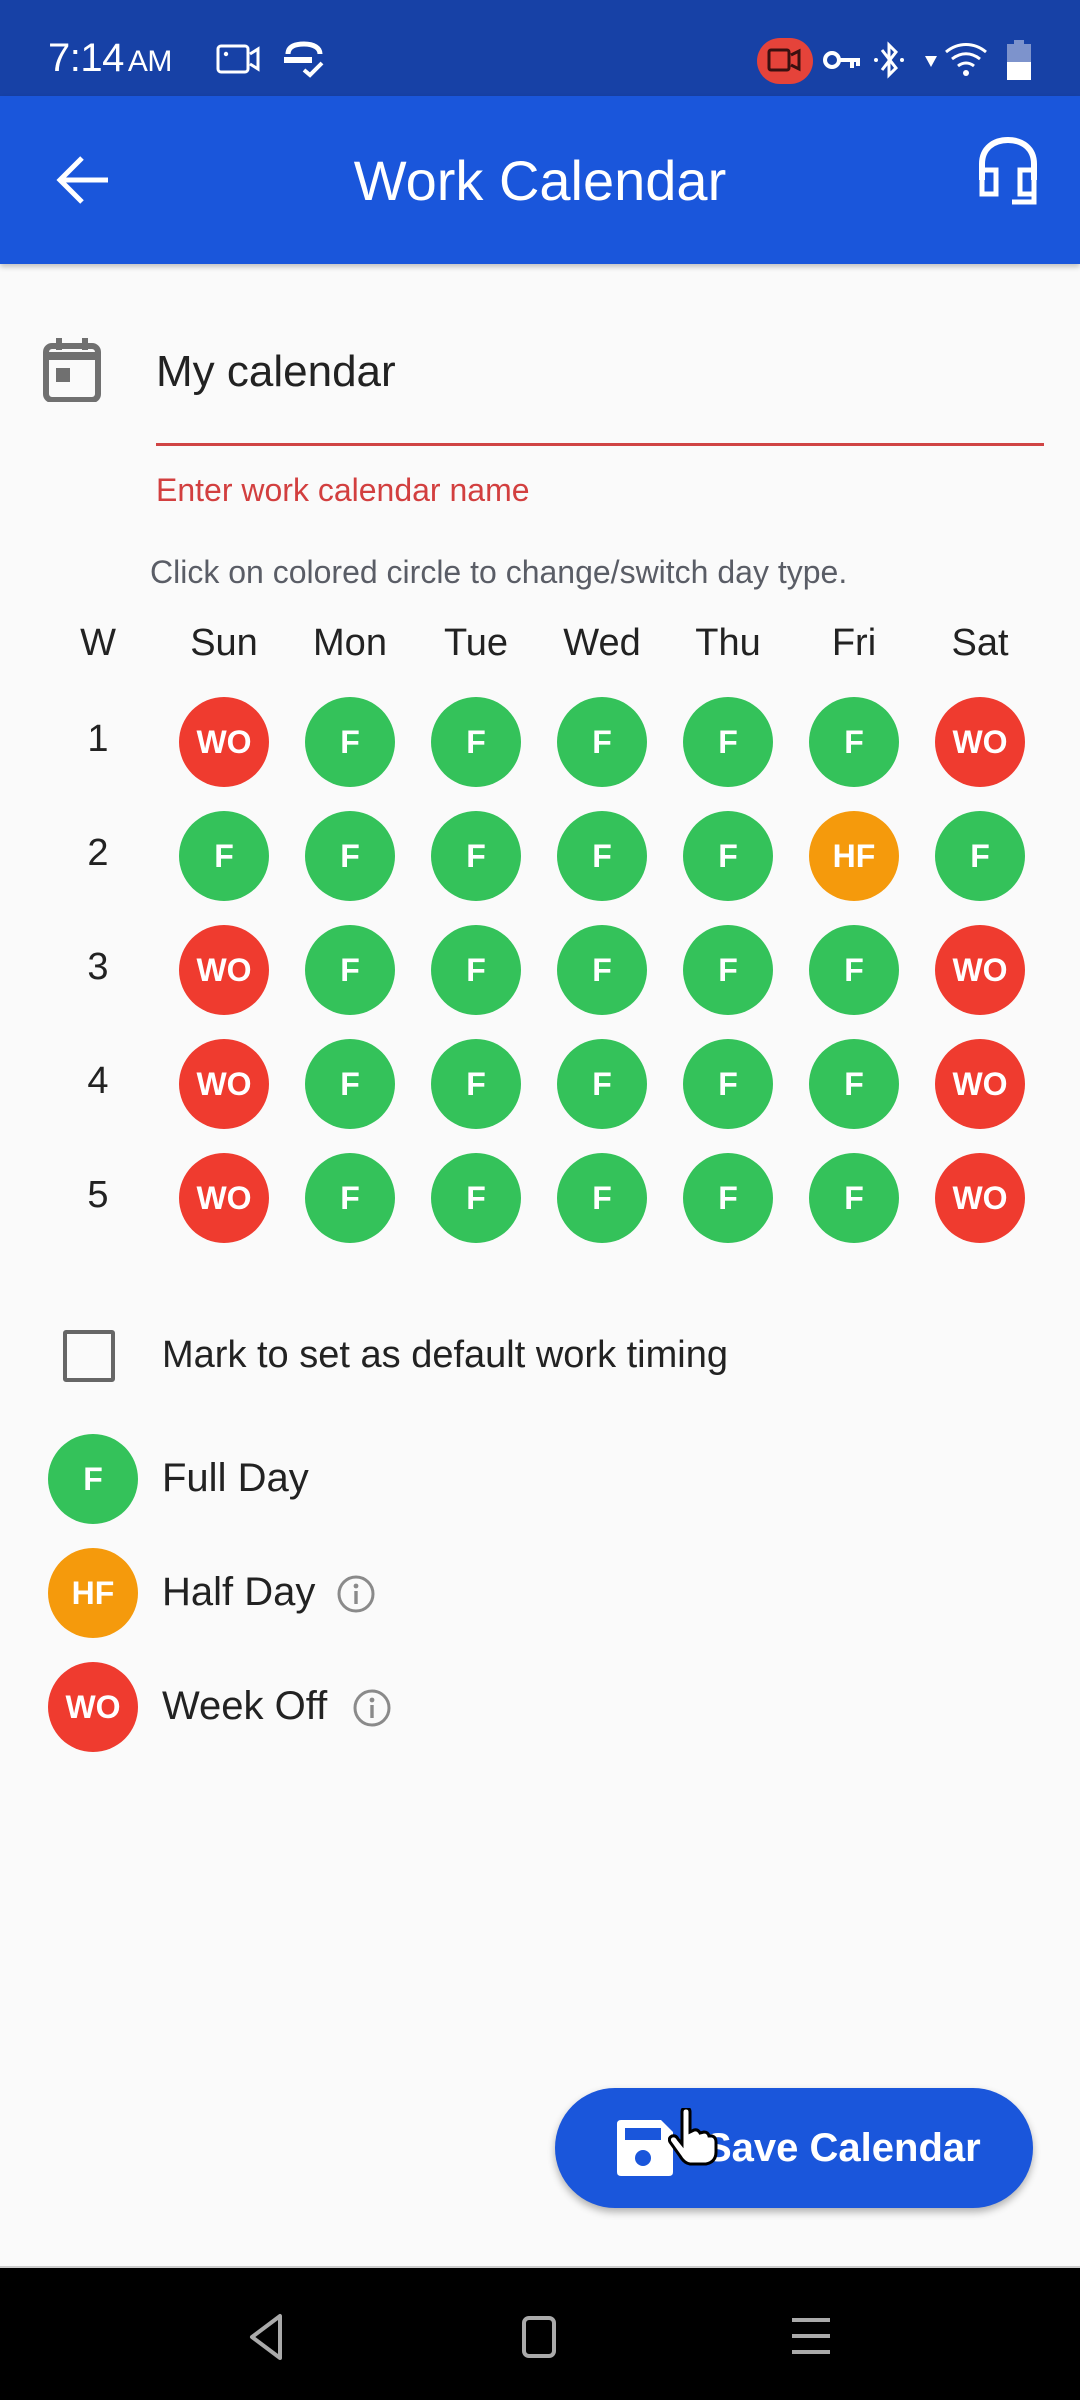  I want to click on status-time: 7:14 AM, so click(110, 58).